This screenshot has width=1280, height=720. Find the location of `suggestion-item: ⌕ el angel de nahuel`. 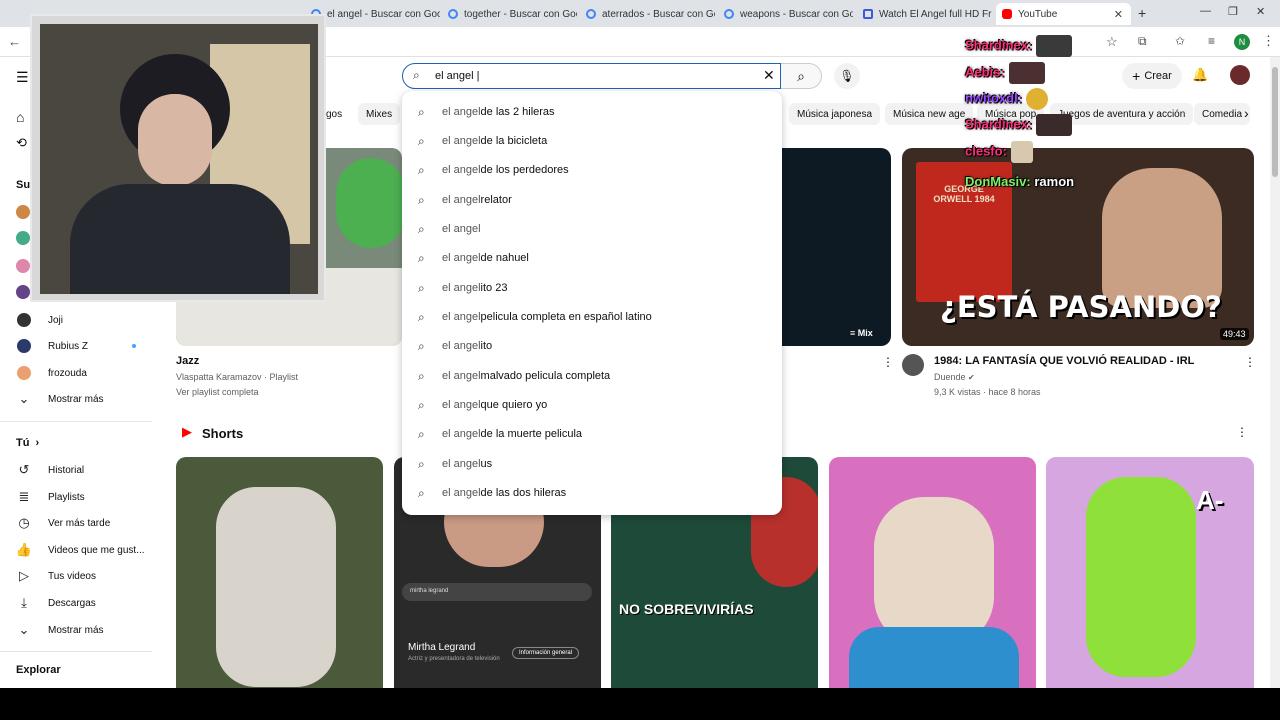

suggestion-item: ⌕ el angel de nahuel is located at coordinates (473, 258).